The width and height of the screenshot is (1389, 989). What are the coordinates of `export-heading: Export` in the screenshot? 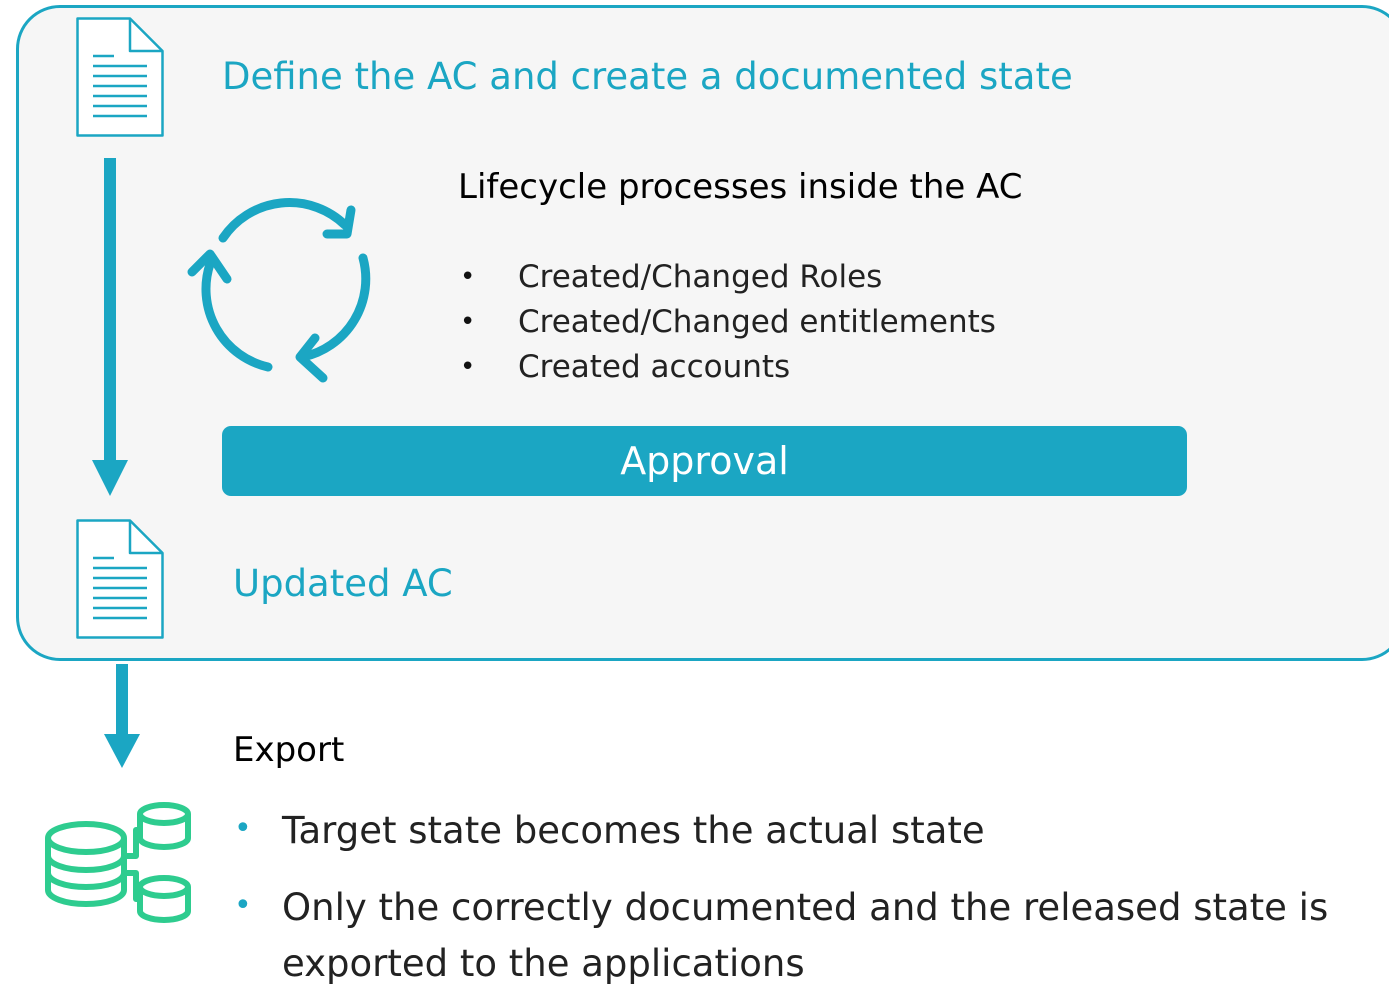 It's located at (289, 750).